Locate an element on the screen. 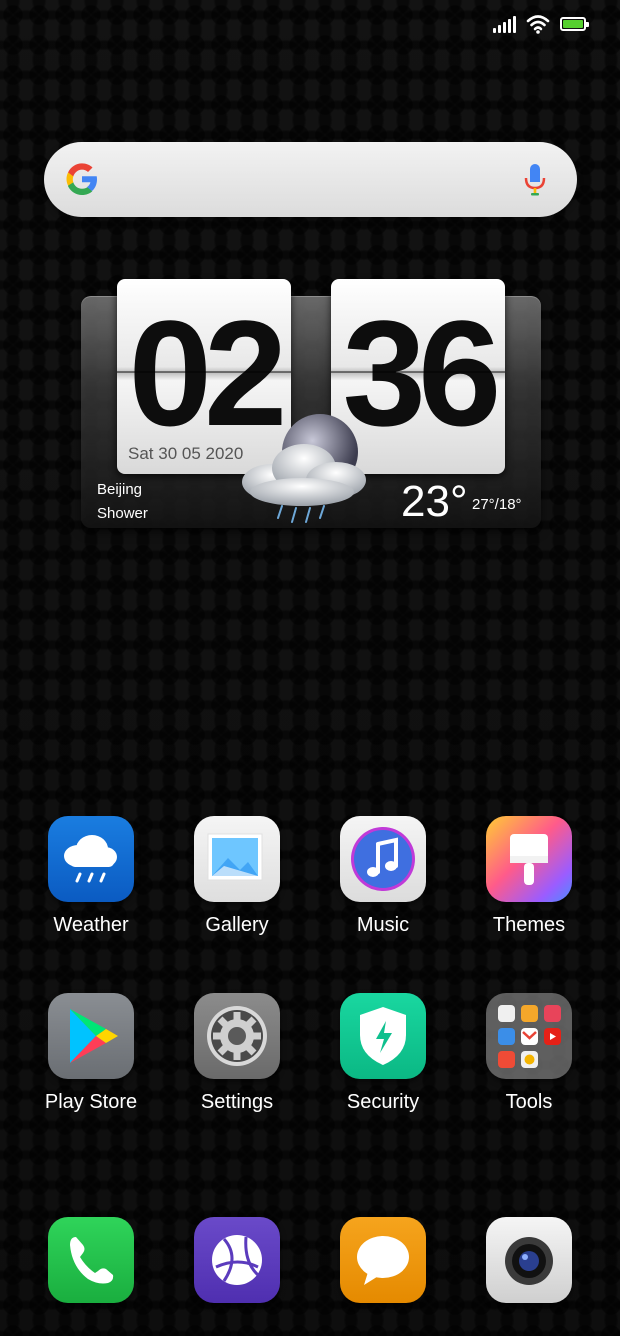 The image size is (620, 1336). app-label-security: Security is located at coordinates (383, 1102).